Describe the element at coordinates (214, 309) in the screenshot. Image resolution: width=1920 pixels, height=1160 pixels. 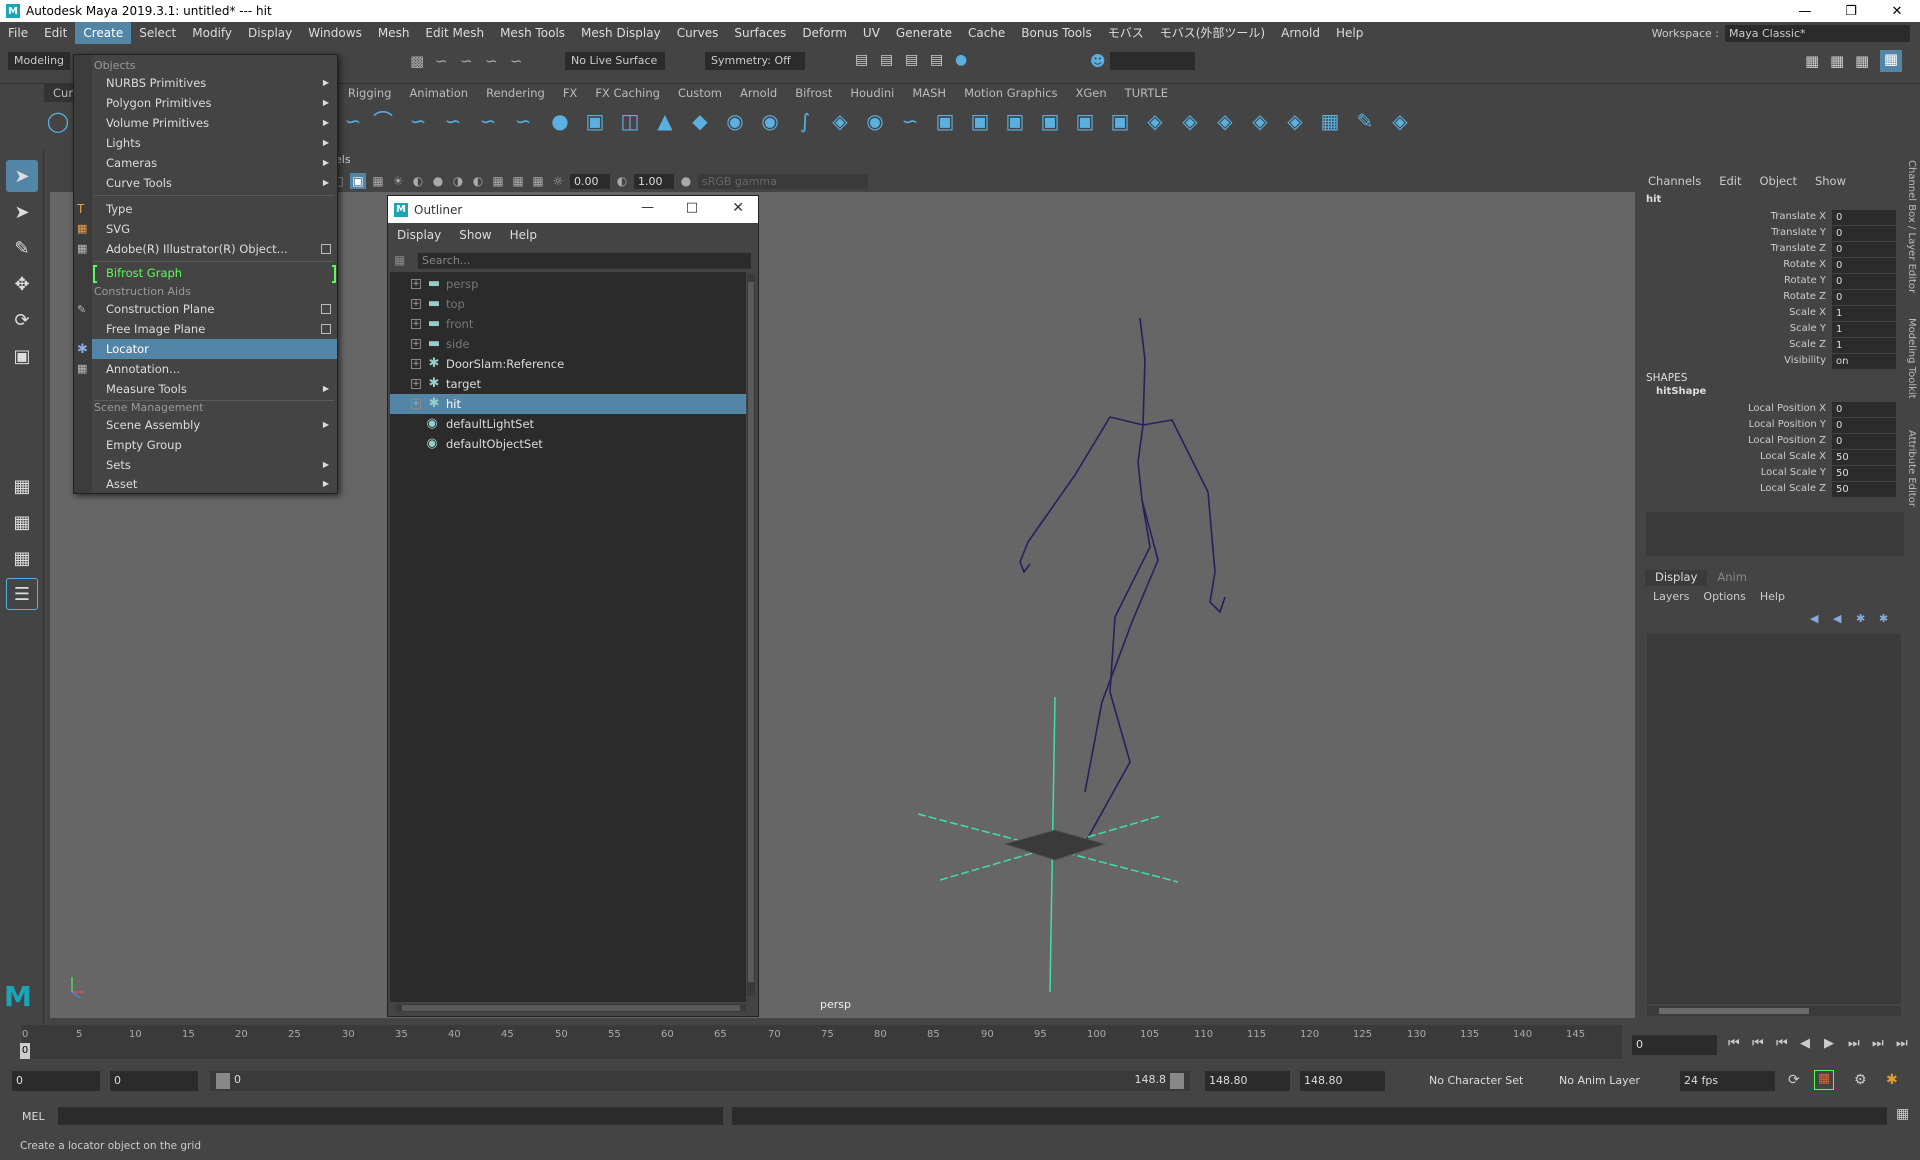
I see `menu-item-construction-plane: Construction Plane` at that location.